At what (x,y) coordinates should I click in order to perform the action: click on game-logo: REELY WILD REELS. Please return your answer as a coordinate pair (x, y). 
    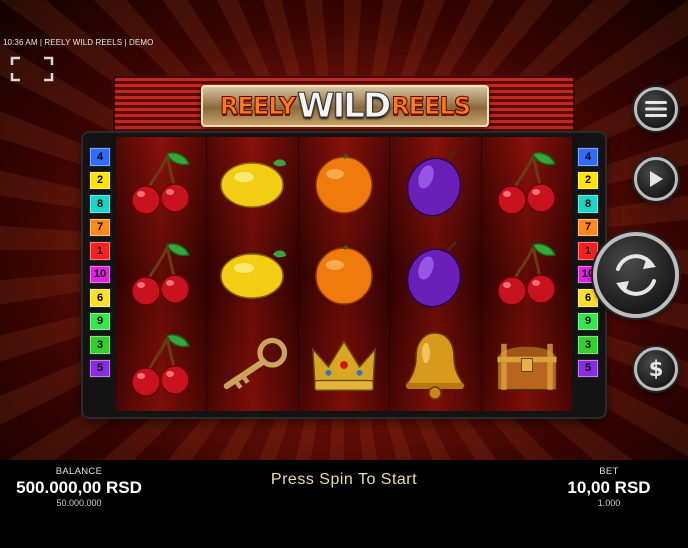
    Looking at the image, I should click on (345, 106).